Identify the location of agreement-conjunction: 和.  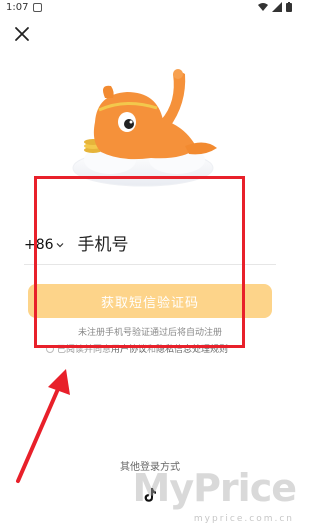
(152, 350).